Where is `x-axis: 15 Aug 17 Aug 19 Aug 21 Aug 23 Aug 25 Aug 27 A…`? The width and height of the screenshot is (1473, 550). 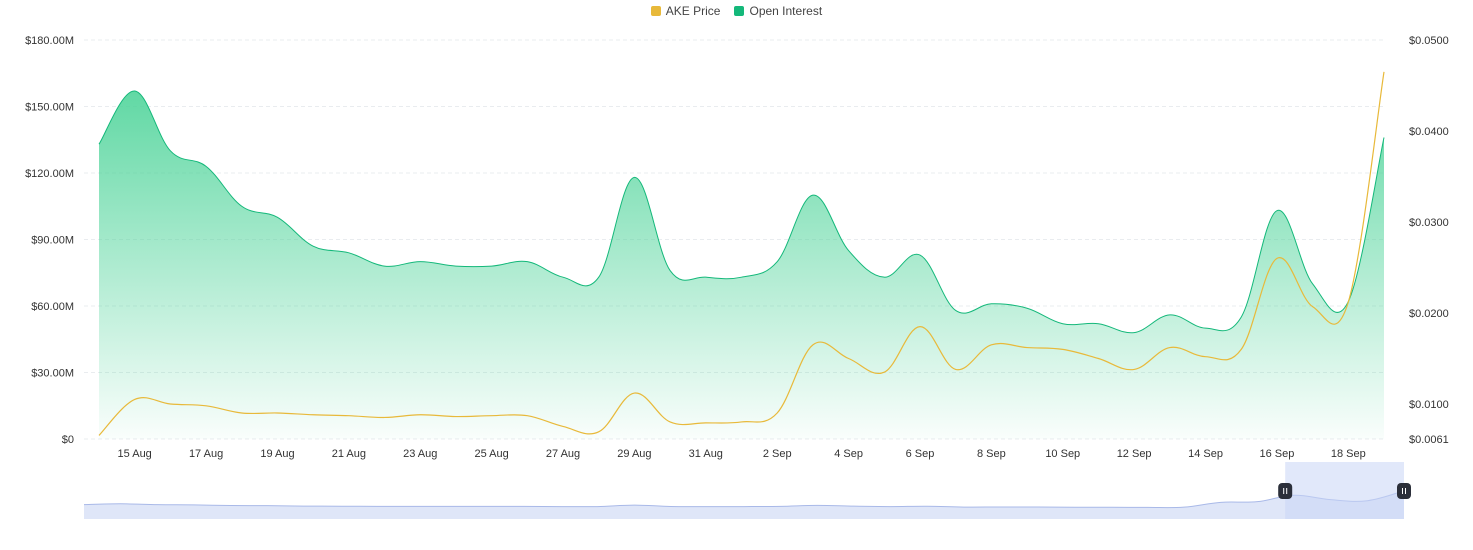
x-axis: 15 Aug 17 Aug 19 Aug 21 Aug 23 Aug 25 Aug 27 A… is located at coordinates (742, 454).